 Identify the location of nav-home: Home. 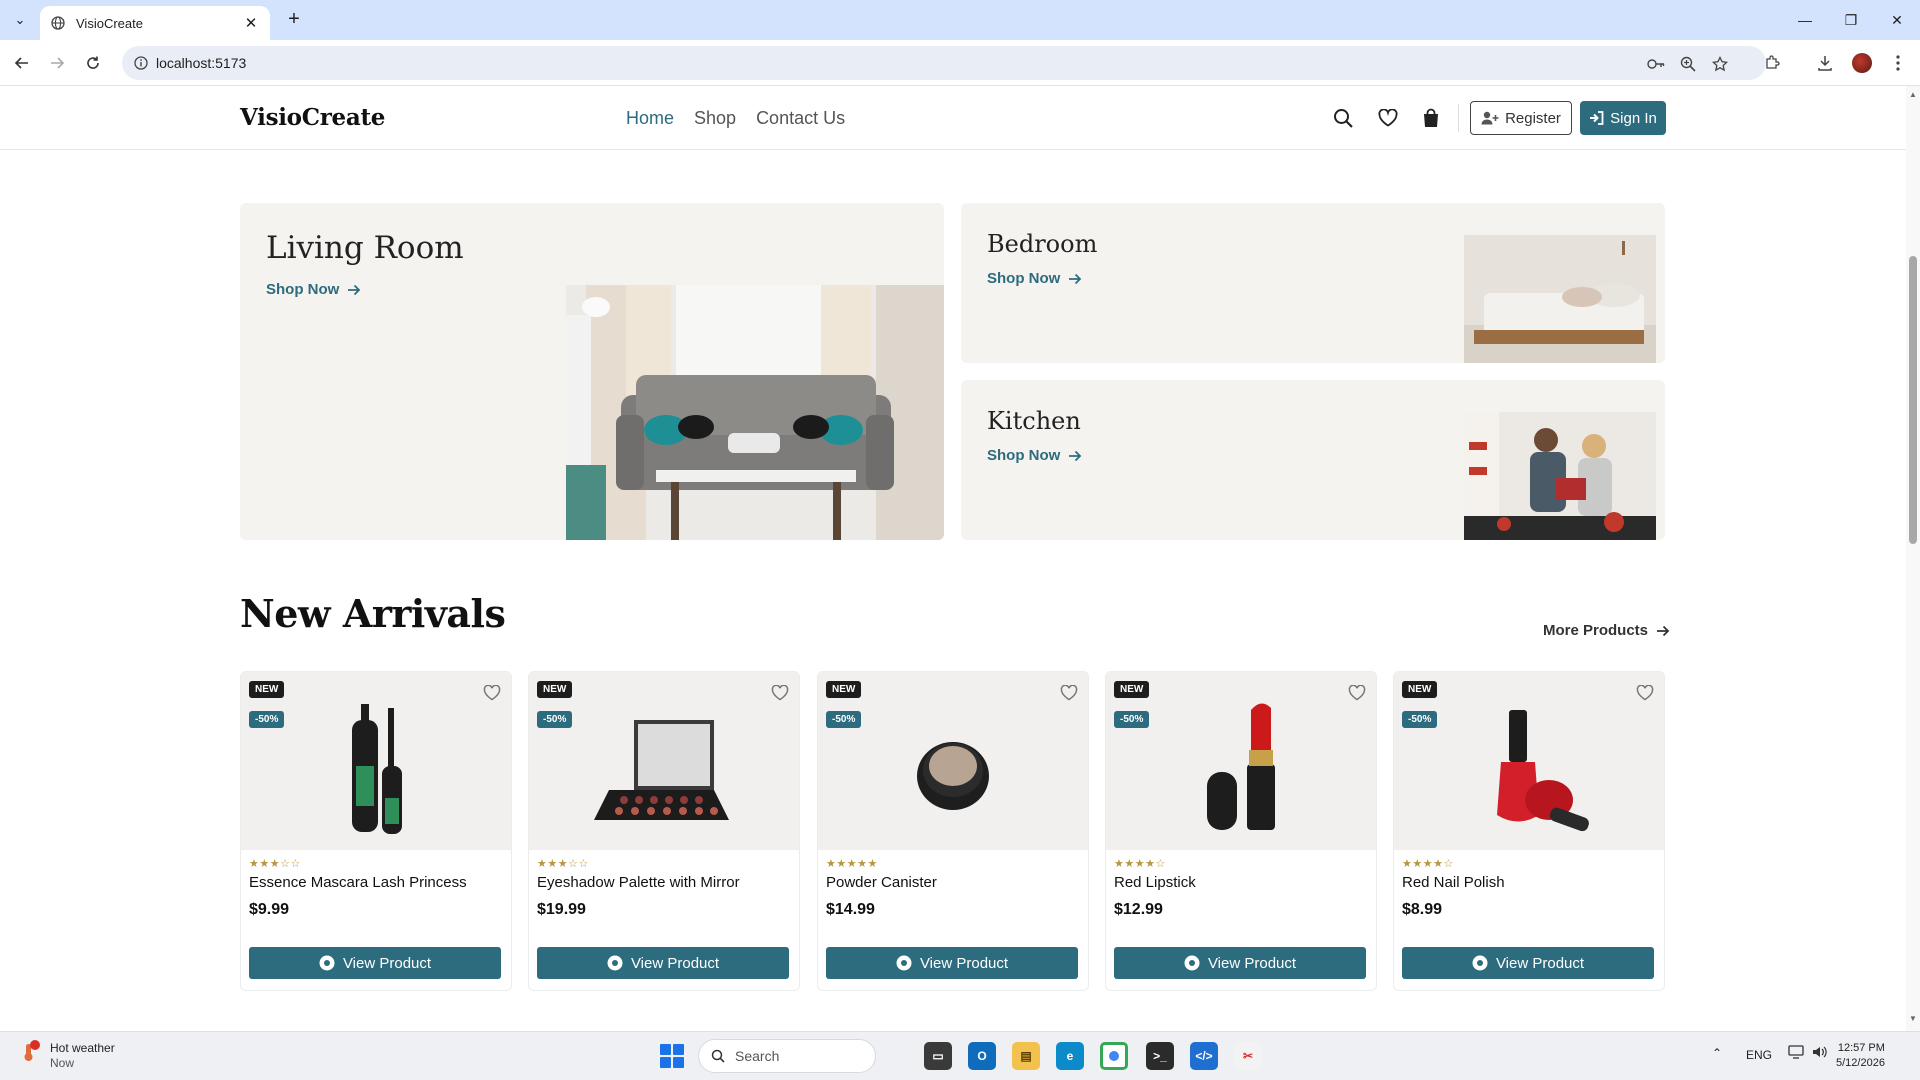
(650, 118).